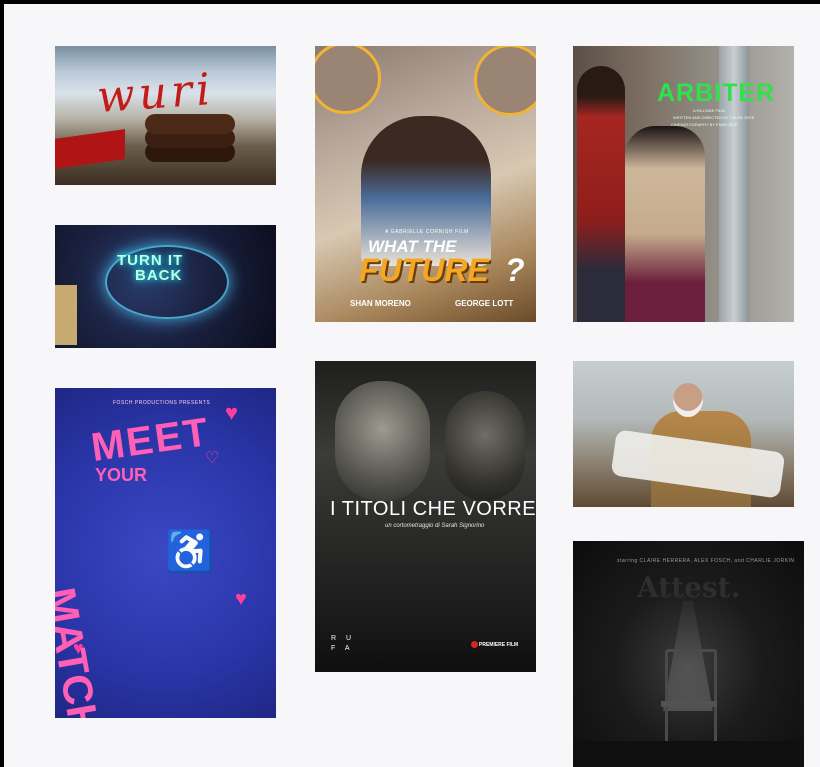  I want to click on poster-tile-wuri: wuri, so click(165, 115).